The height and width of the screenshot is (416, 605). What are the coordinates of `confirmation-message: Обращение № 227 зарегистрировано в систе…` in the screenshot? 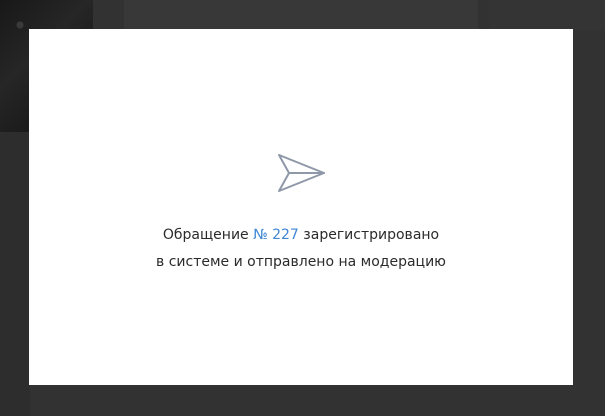 It's located at (301, 249).